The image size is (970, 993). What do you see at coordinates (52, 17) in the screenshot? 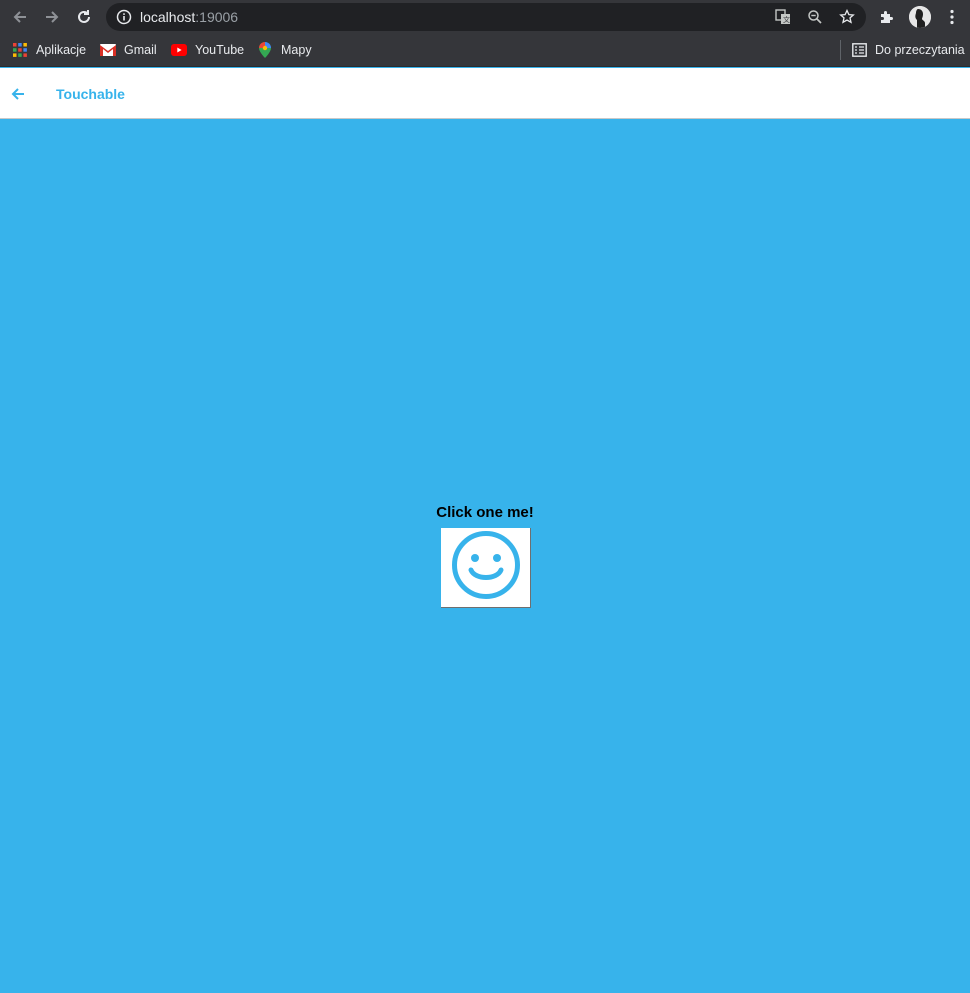
I see `browser-forward-icon` at bounding box center [52, 17].